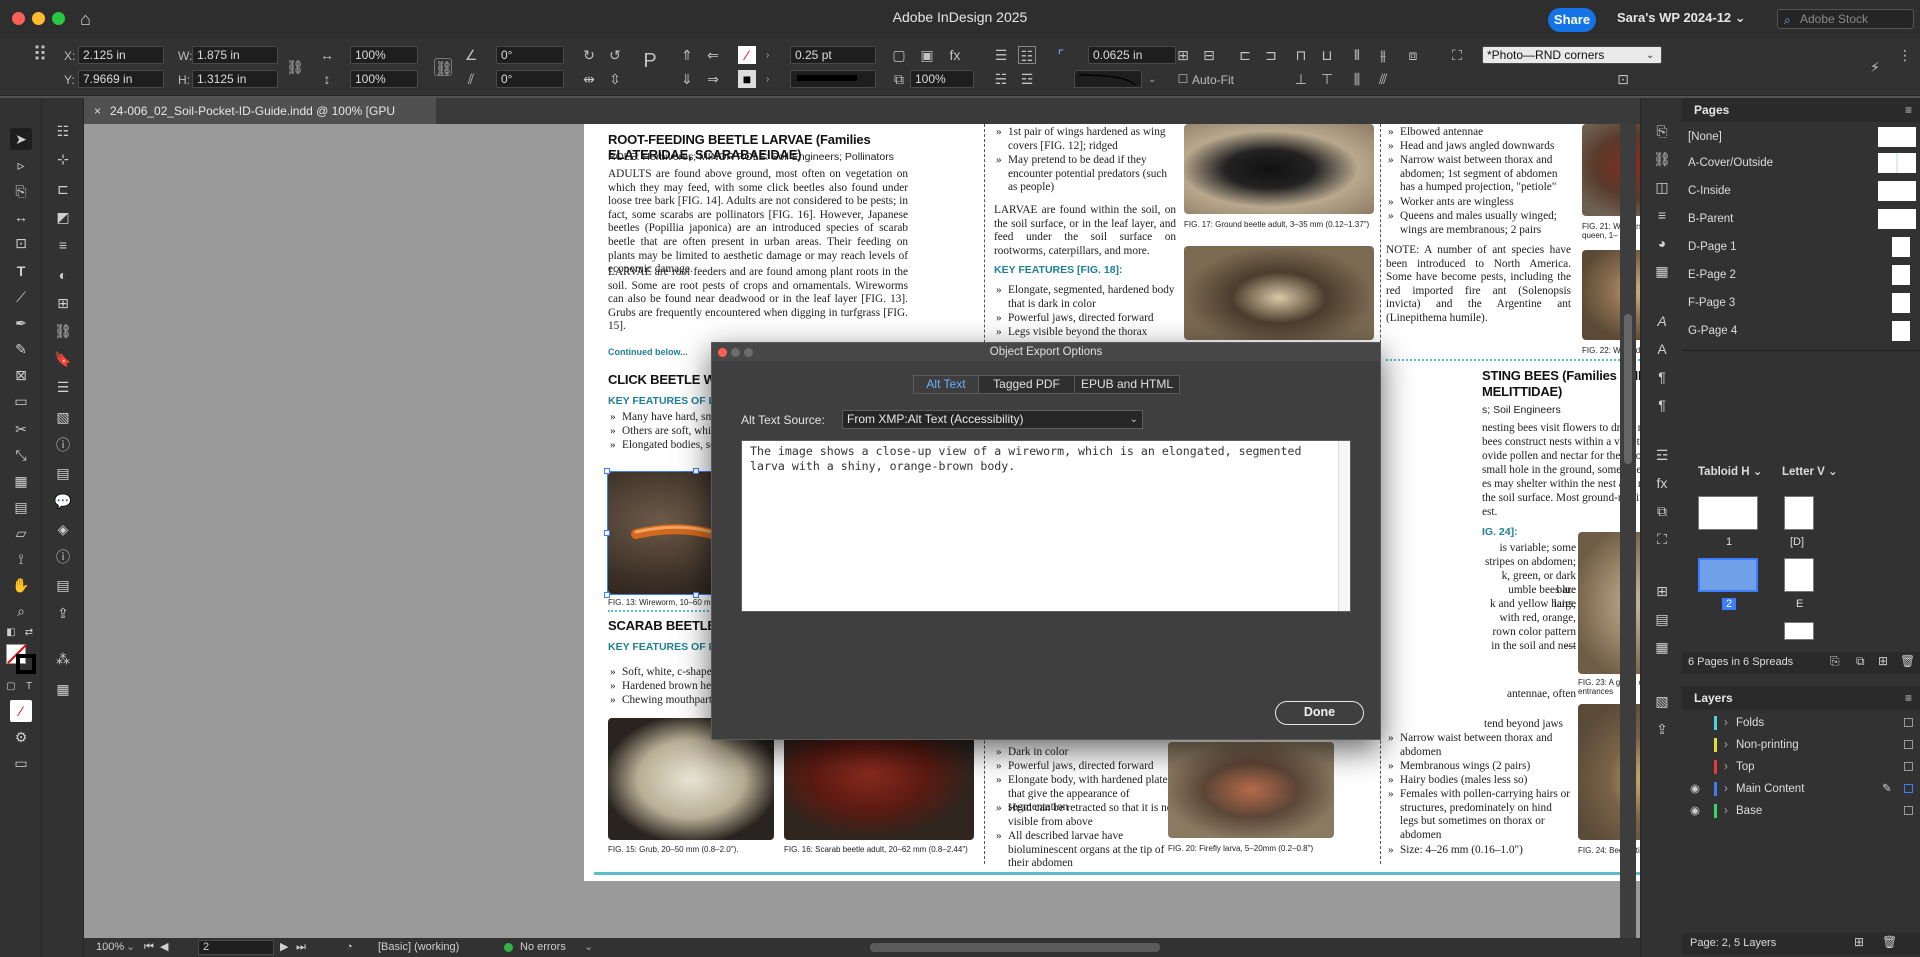  What do you see at coordinates (21, 191) in the screenshot?
I see `page-tool-icon: ⎘` at bounding box center [21, 191].